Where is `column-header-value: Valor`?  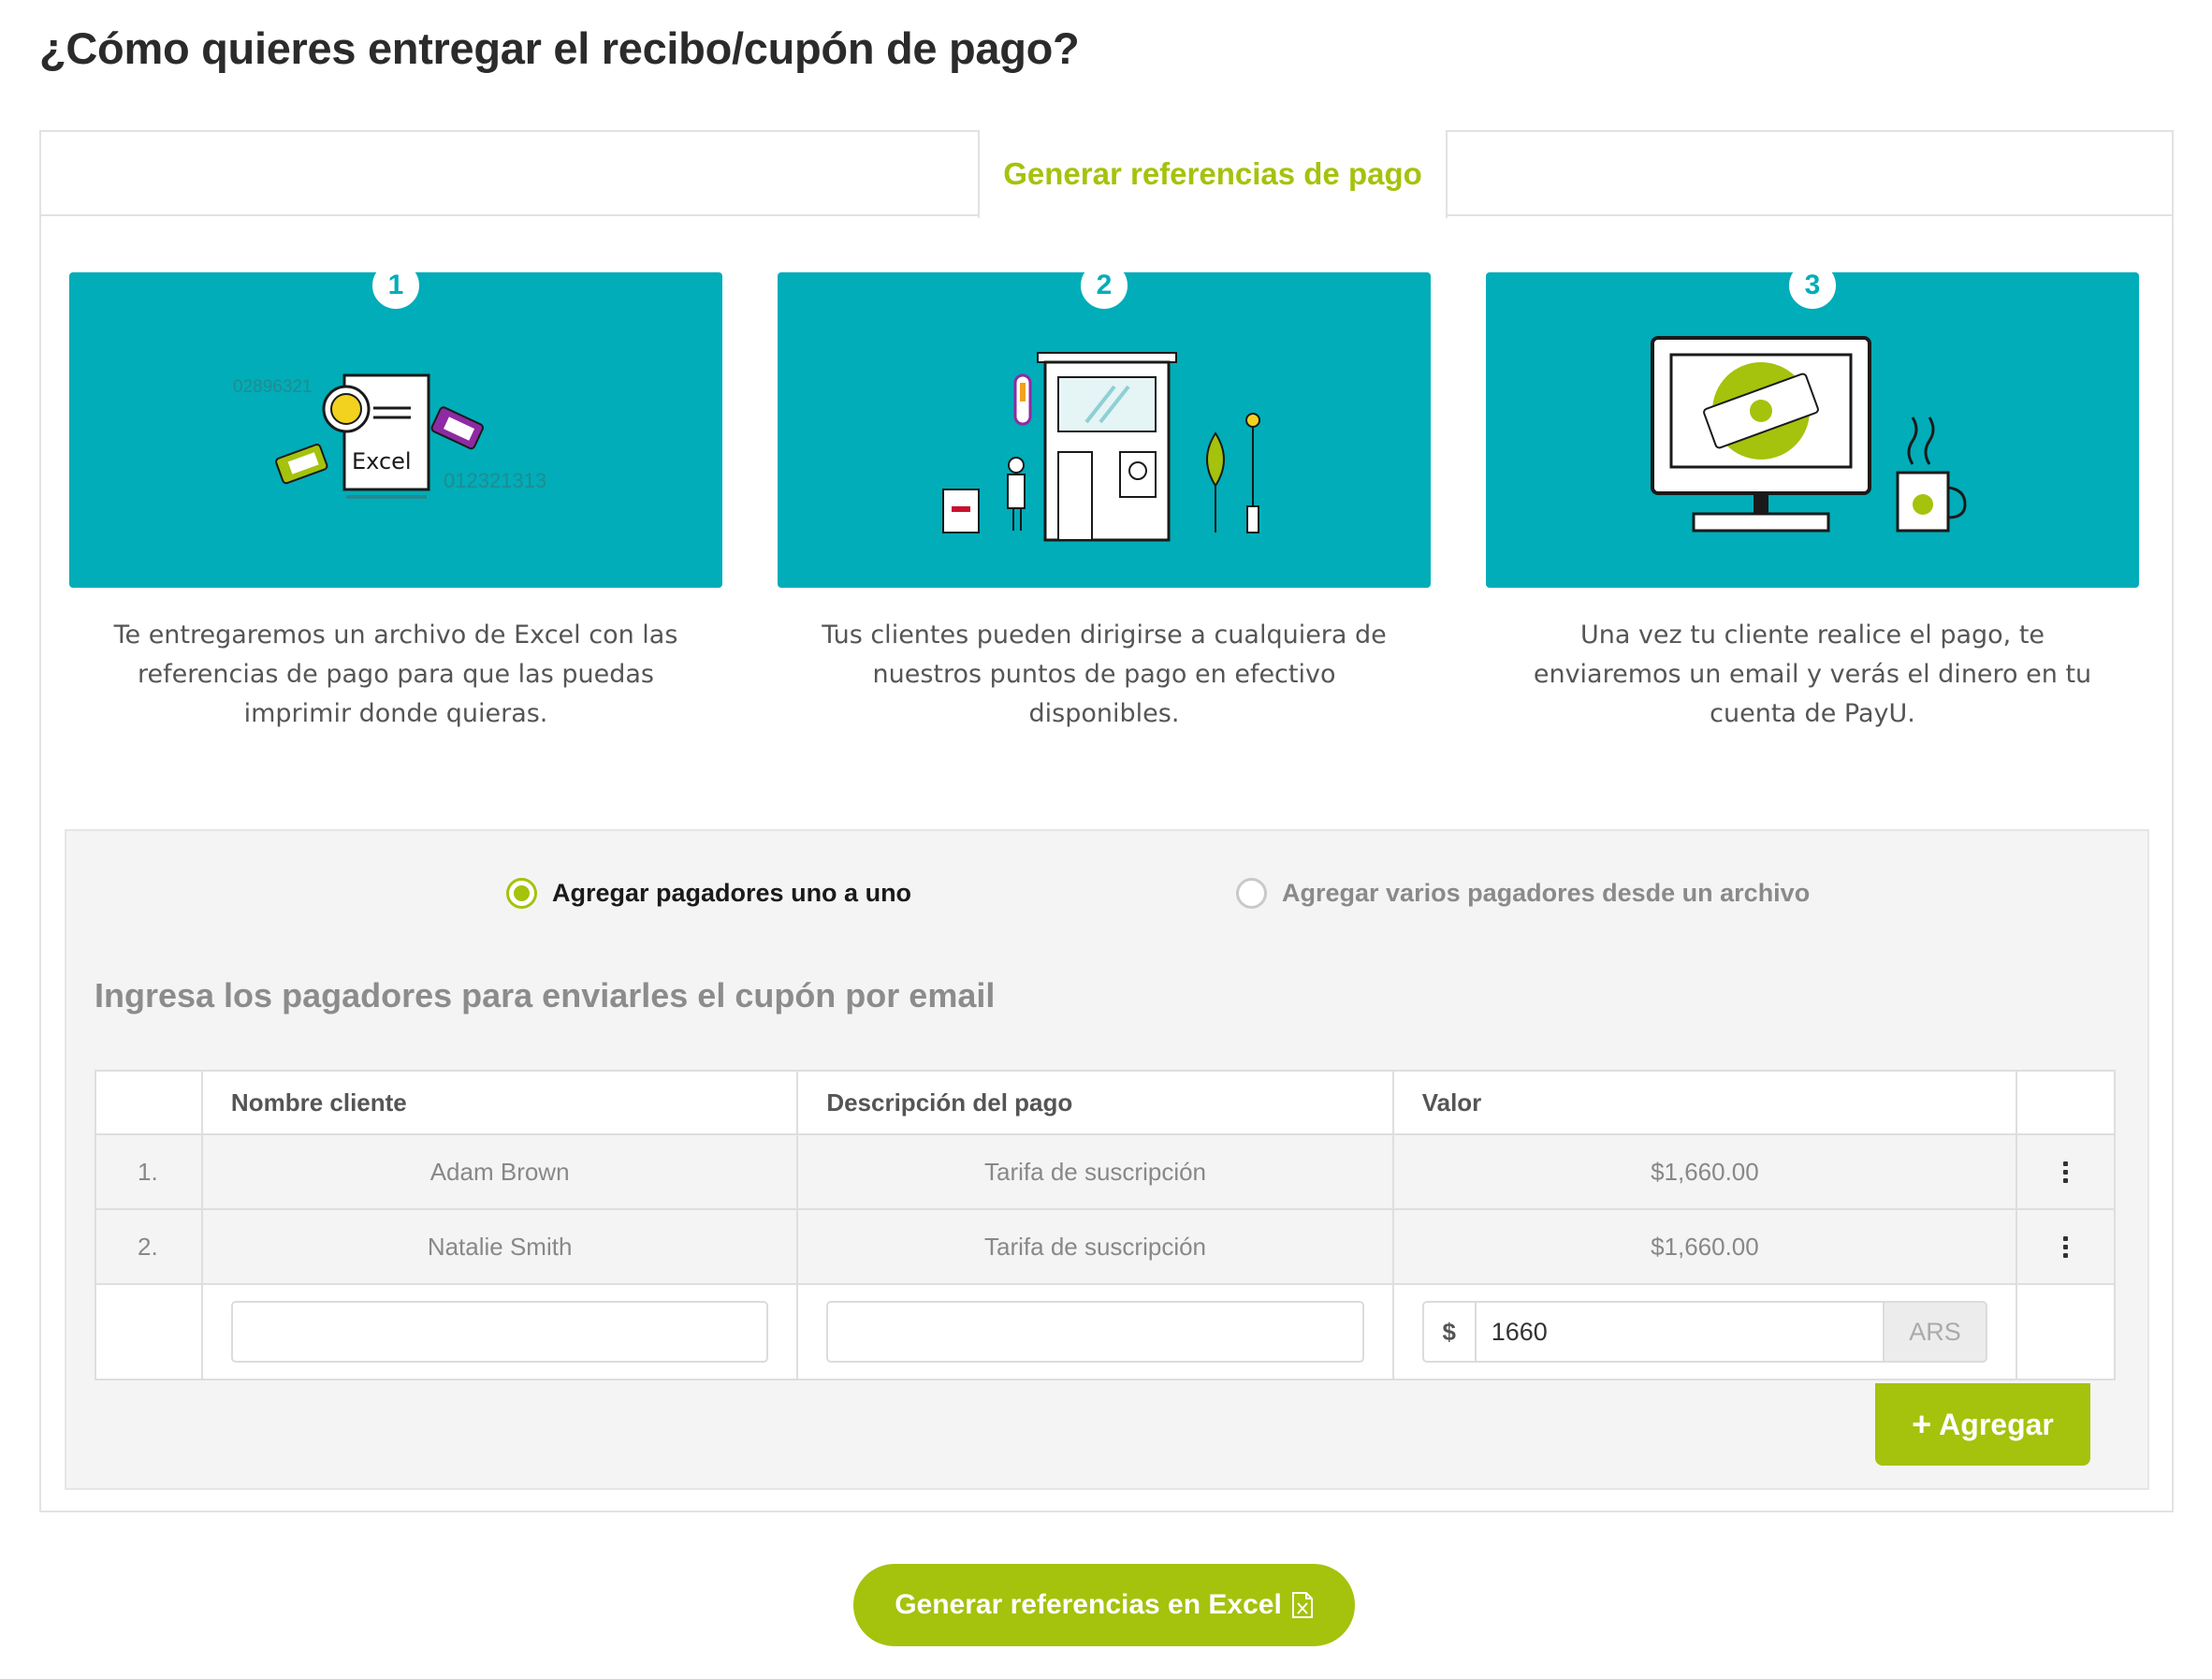 column-header-value: Valor is located at coordinates (1706, 1102).